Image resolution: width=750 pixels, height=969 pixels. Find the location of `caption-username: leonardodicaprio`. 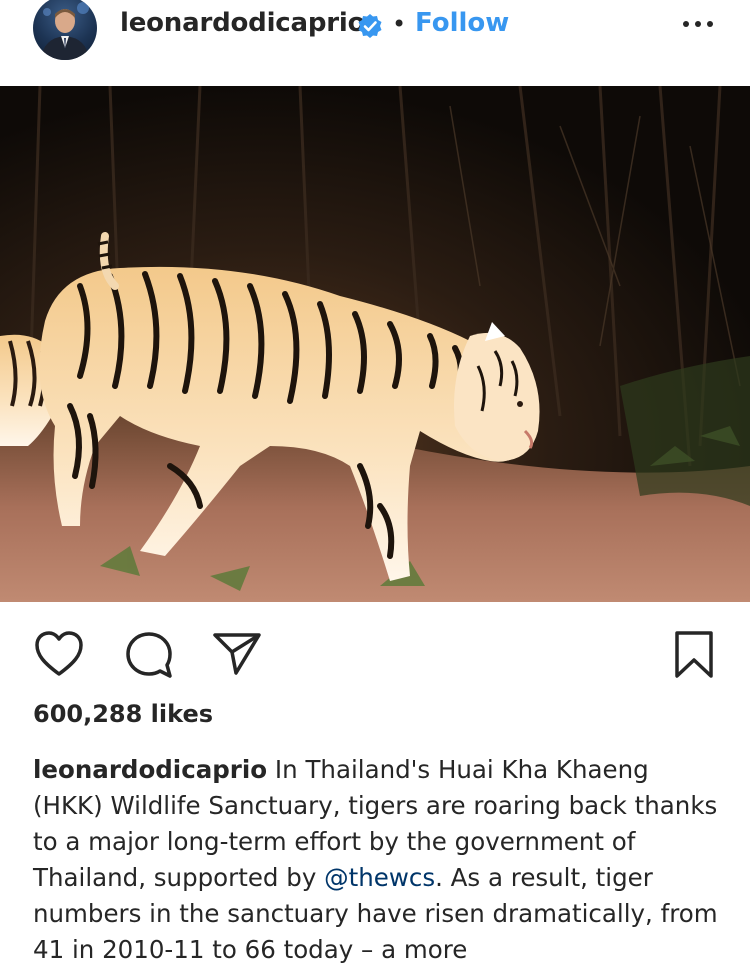

caption-username: leonardodicaprio is located at coordinates (150, 769).